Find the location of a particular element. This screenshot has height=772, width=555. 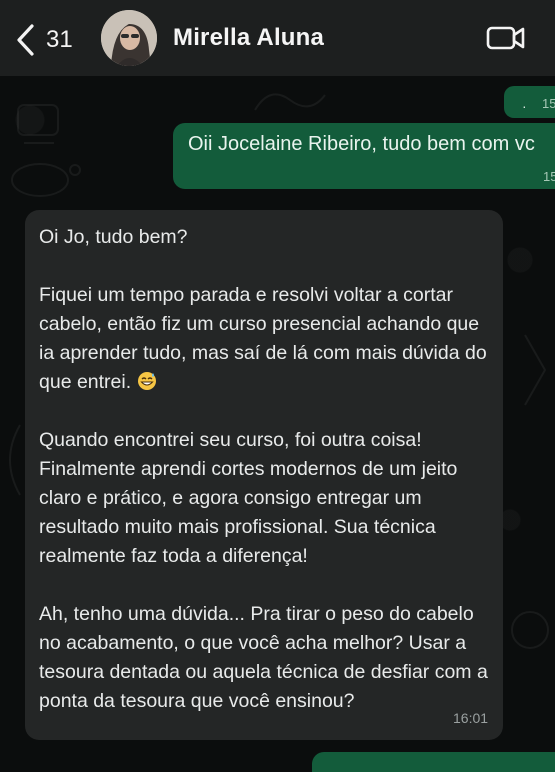

message-paragraph: Oi Jo, tudo bem? is located at coordinates (113, 237).